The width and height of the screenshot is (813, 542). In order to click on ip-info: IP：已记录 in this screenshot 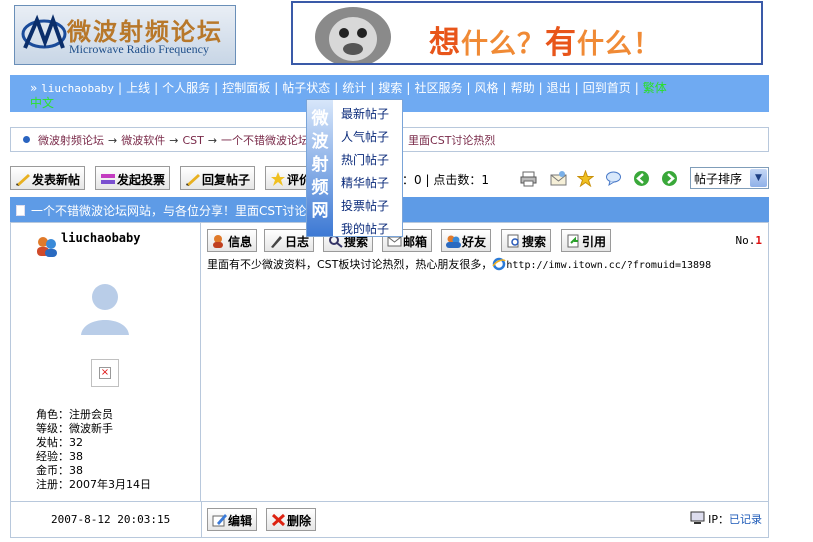, I will do `click(726, 519)`.